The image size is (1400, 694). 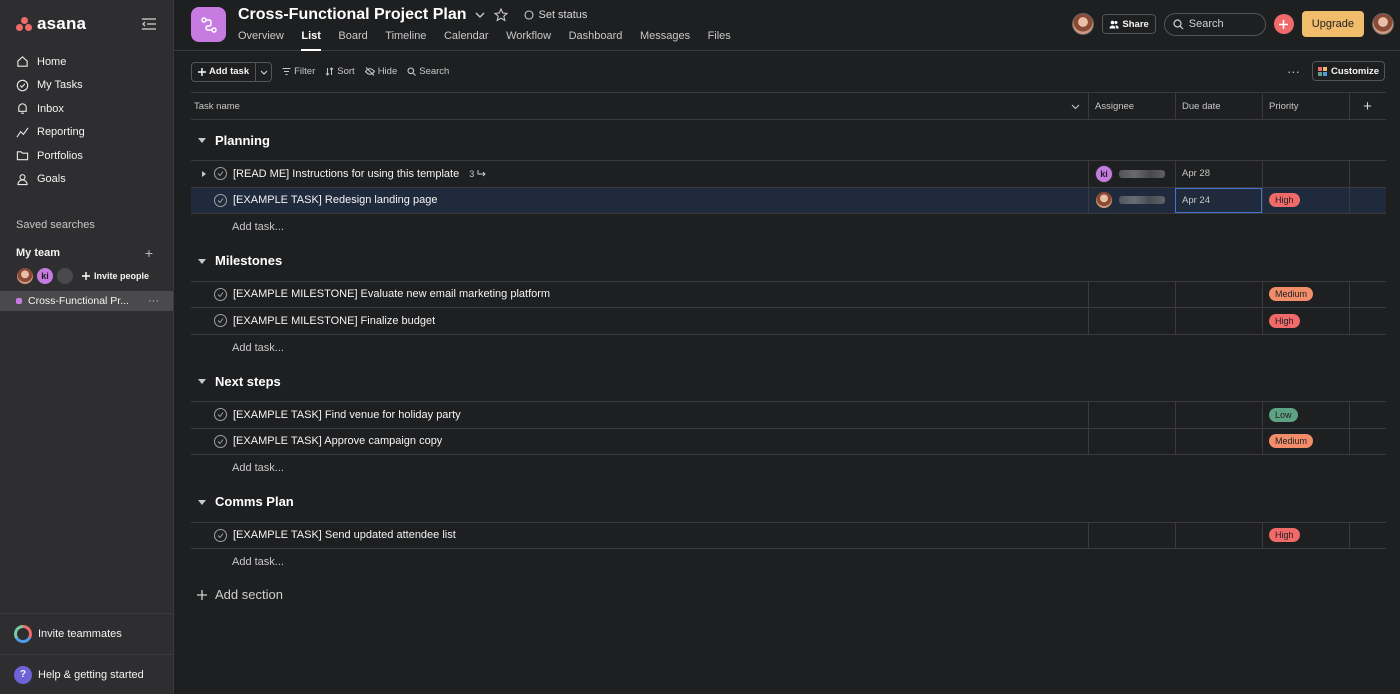 What do you see at coordinates (1332, 24) in the screenshot?
I see `upgrade-button: Upgrade` at bounding box center [1332, 24].